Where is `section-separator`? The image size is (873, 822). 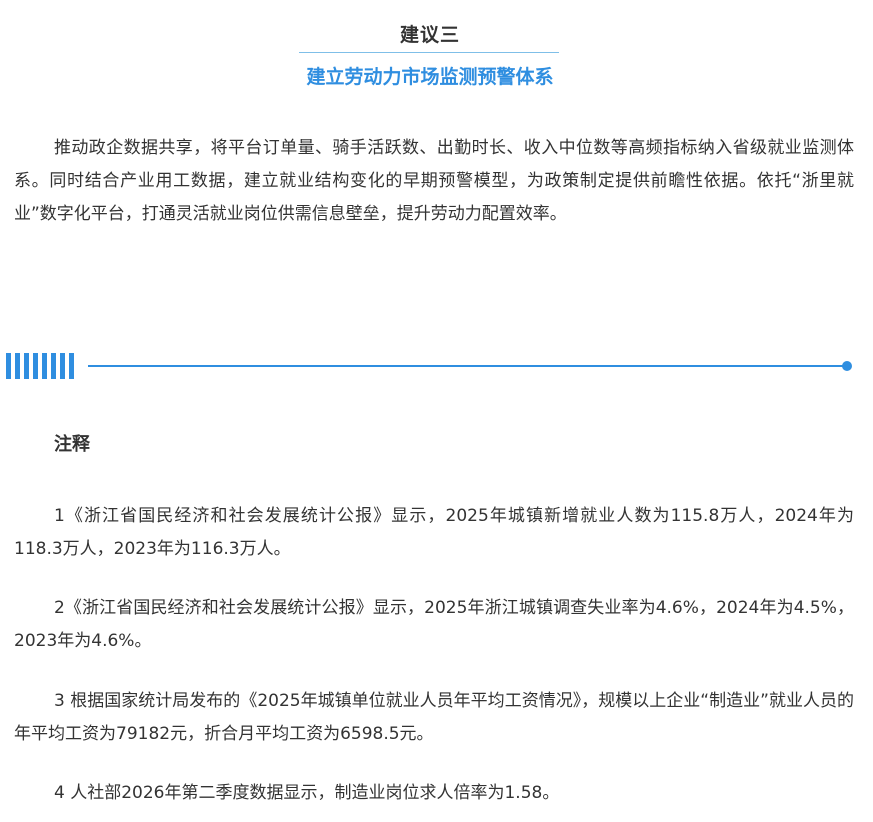
section-separator is located at coordinates (430, 366).